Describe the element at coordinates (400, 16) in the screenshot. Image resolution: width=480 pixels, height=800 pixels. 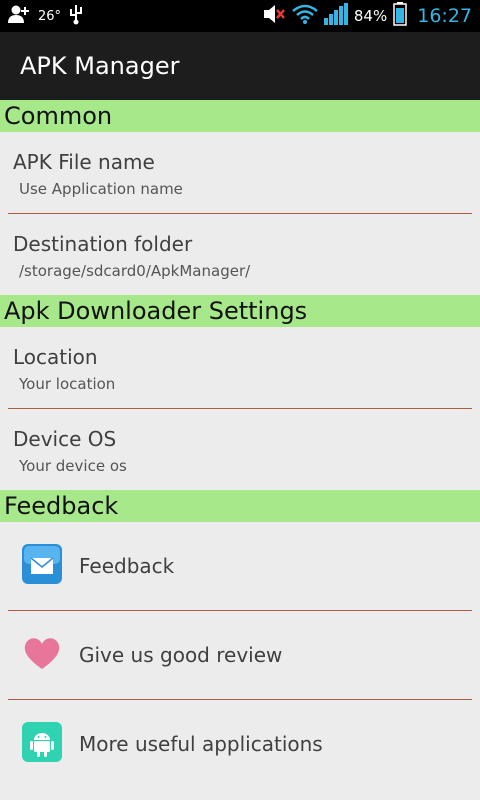
I see `battery-icon` at that location.